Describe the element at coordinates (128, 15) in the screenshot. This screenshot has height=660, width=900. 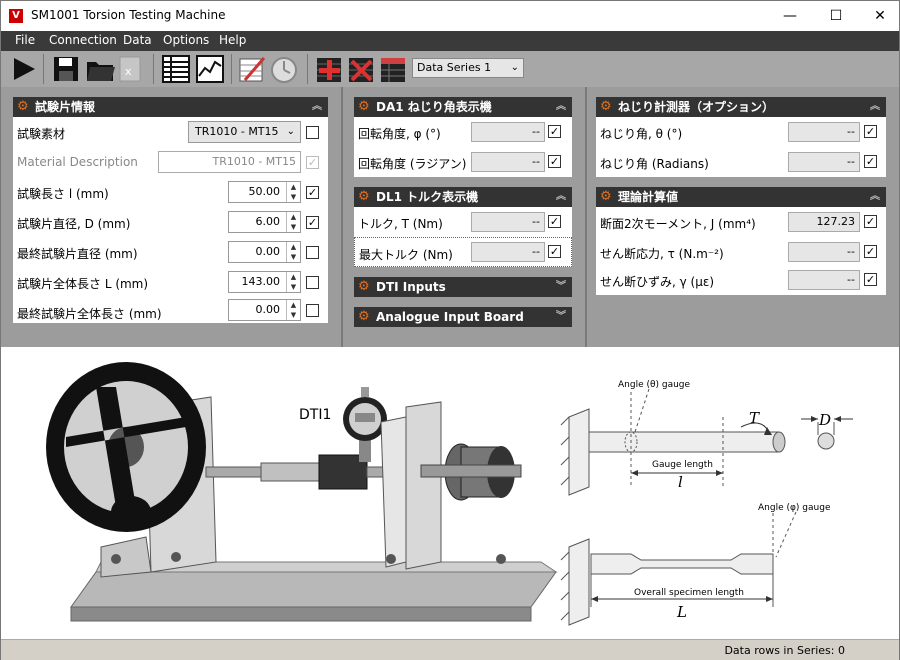
I see `window-title: SM1001 Torsion Testing Machine` at that location.